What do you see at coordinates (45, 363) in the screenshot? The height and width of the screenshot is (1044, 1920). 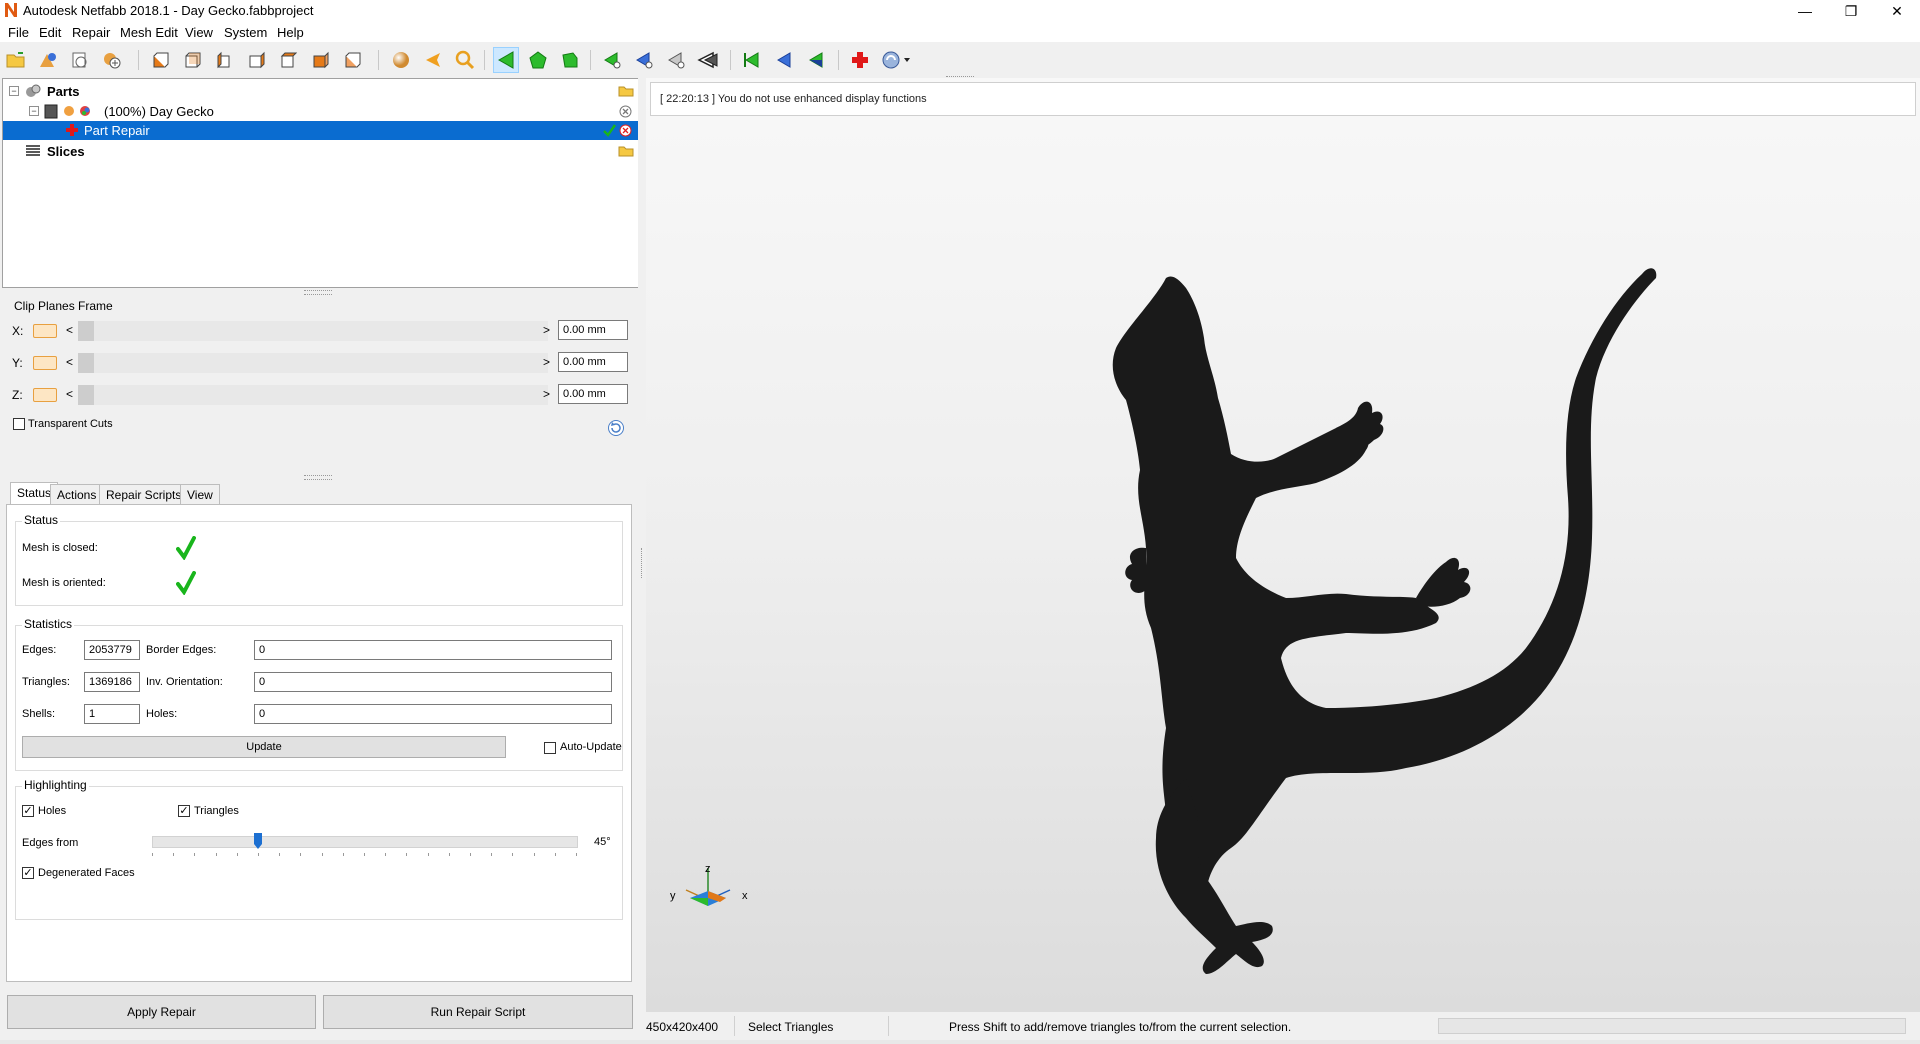 I see `clip-y-toggle` at bounding box center [45, 363].